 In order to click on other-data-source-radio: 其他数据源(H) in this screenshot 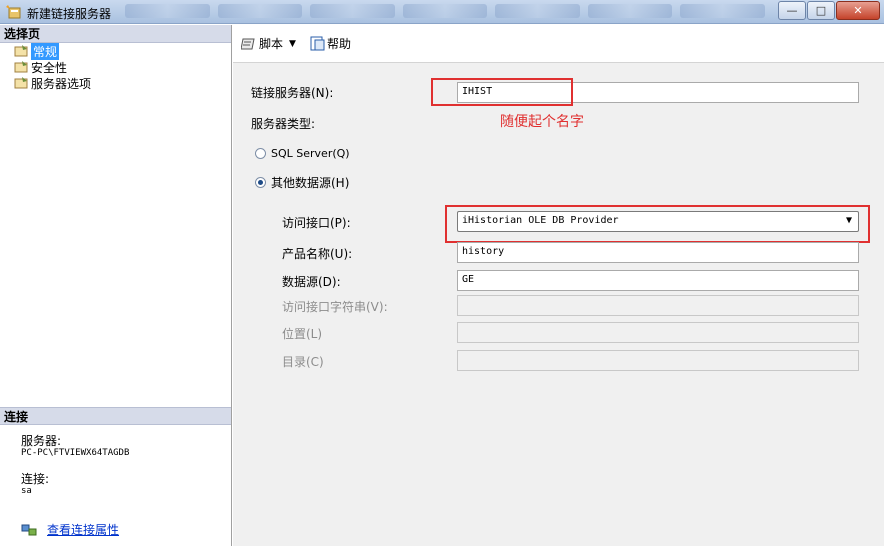, I will do `click(302, 182)`.